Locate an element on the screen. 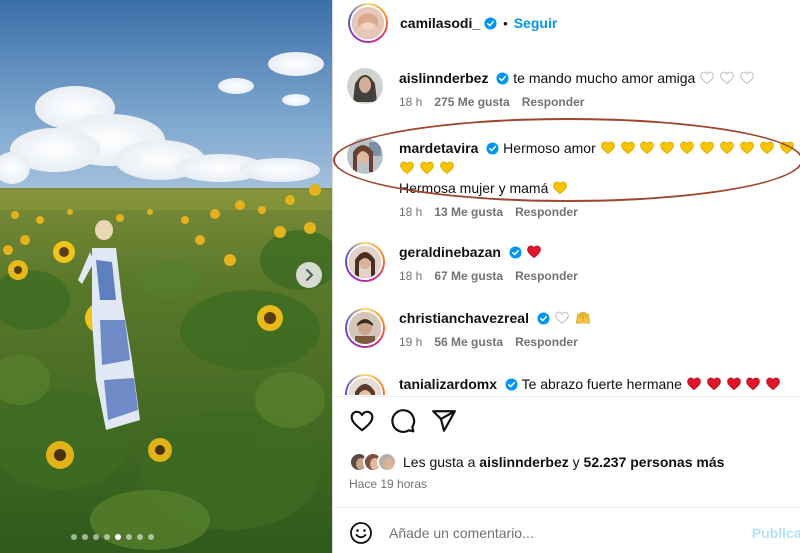 The width and height of the screenshot is (800, 553). carousel-indicator is located at coordinates (112, 537).